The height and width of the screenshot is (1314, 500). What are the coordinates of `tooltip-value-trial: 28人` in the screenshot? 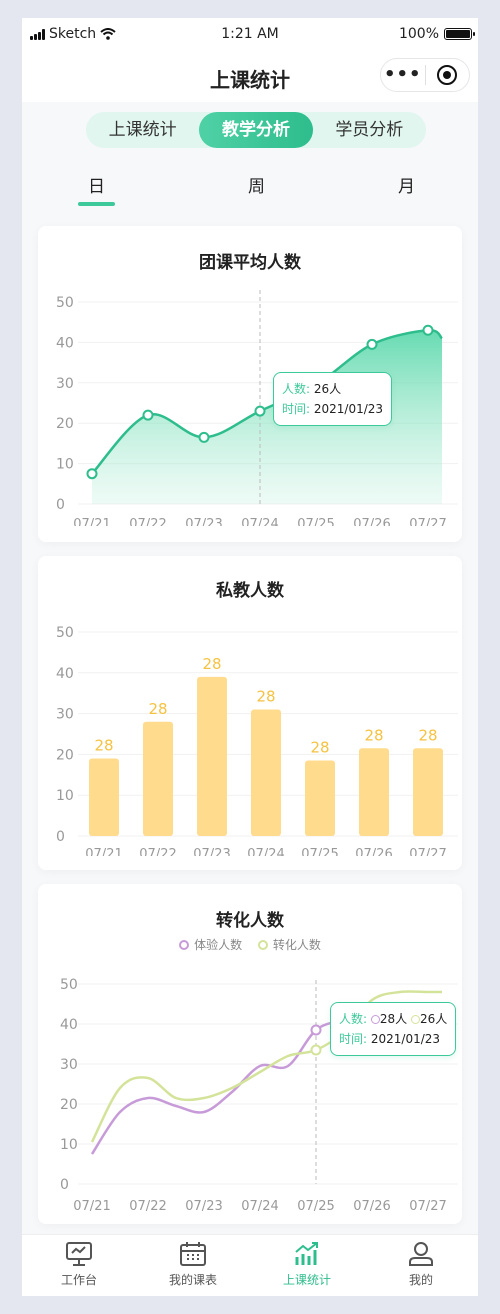 It's located at (393, 1019).